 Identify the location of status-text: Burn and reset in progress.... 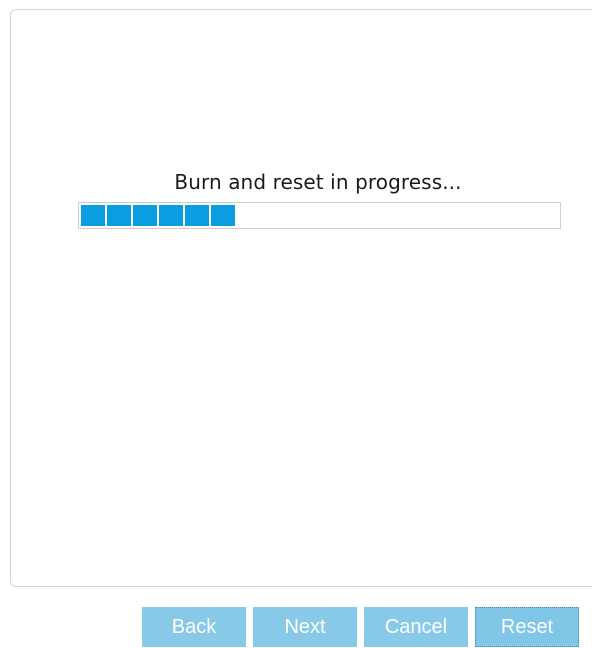
(318, 182).